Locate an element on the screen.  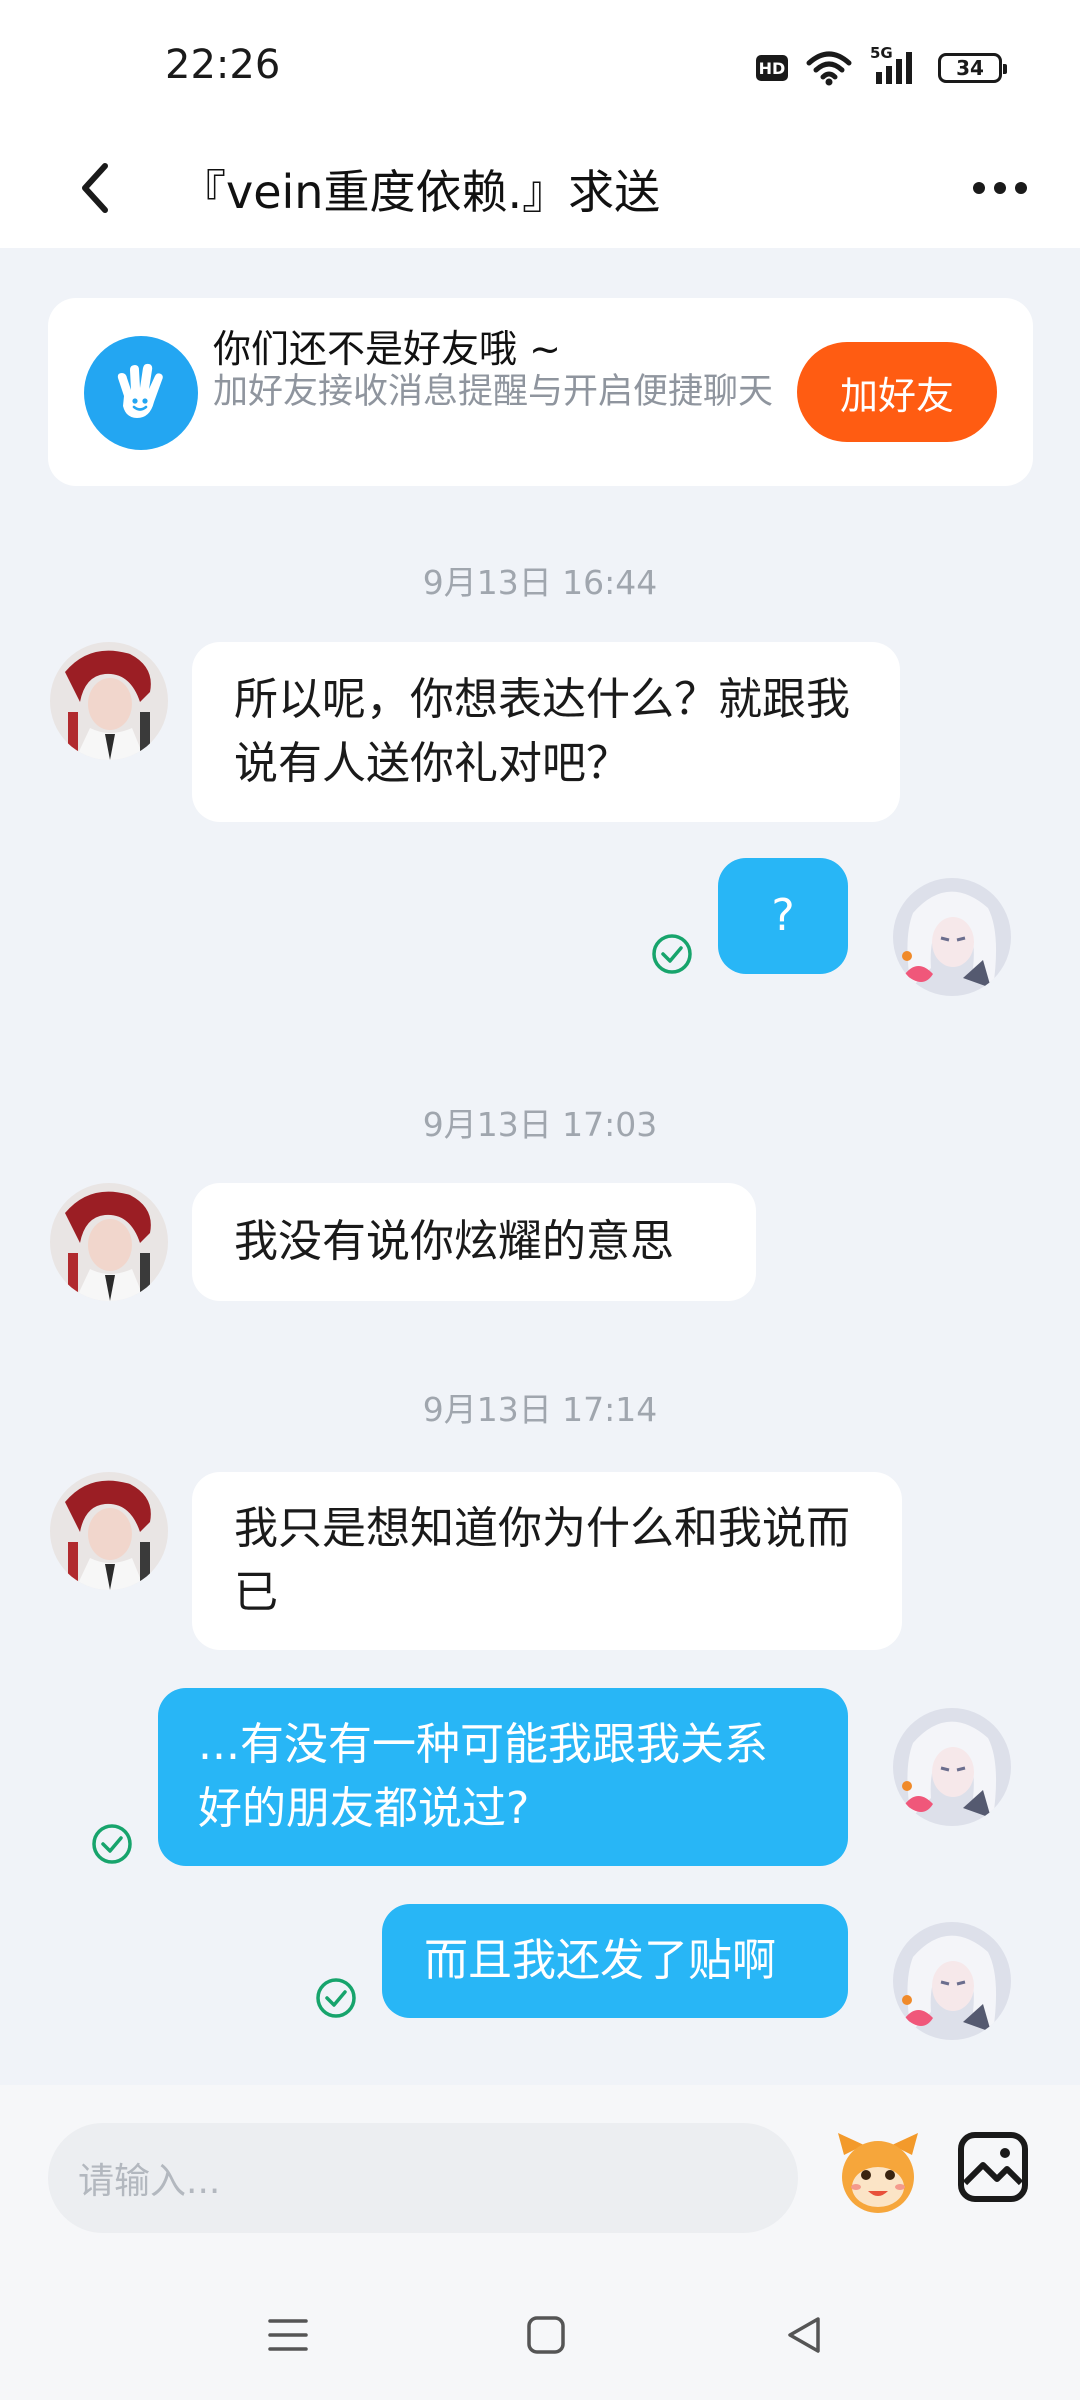
message-bubble-outgoing: 而且我还发了贴啊 is located at coordinates (615, 1961).